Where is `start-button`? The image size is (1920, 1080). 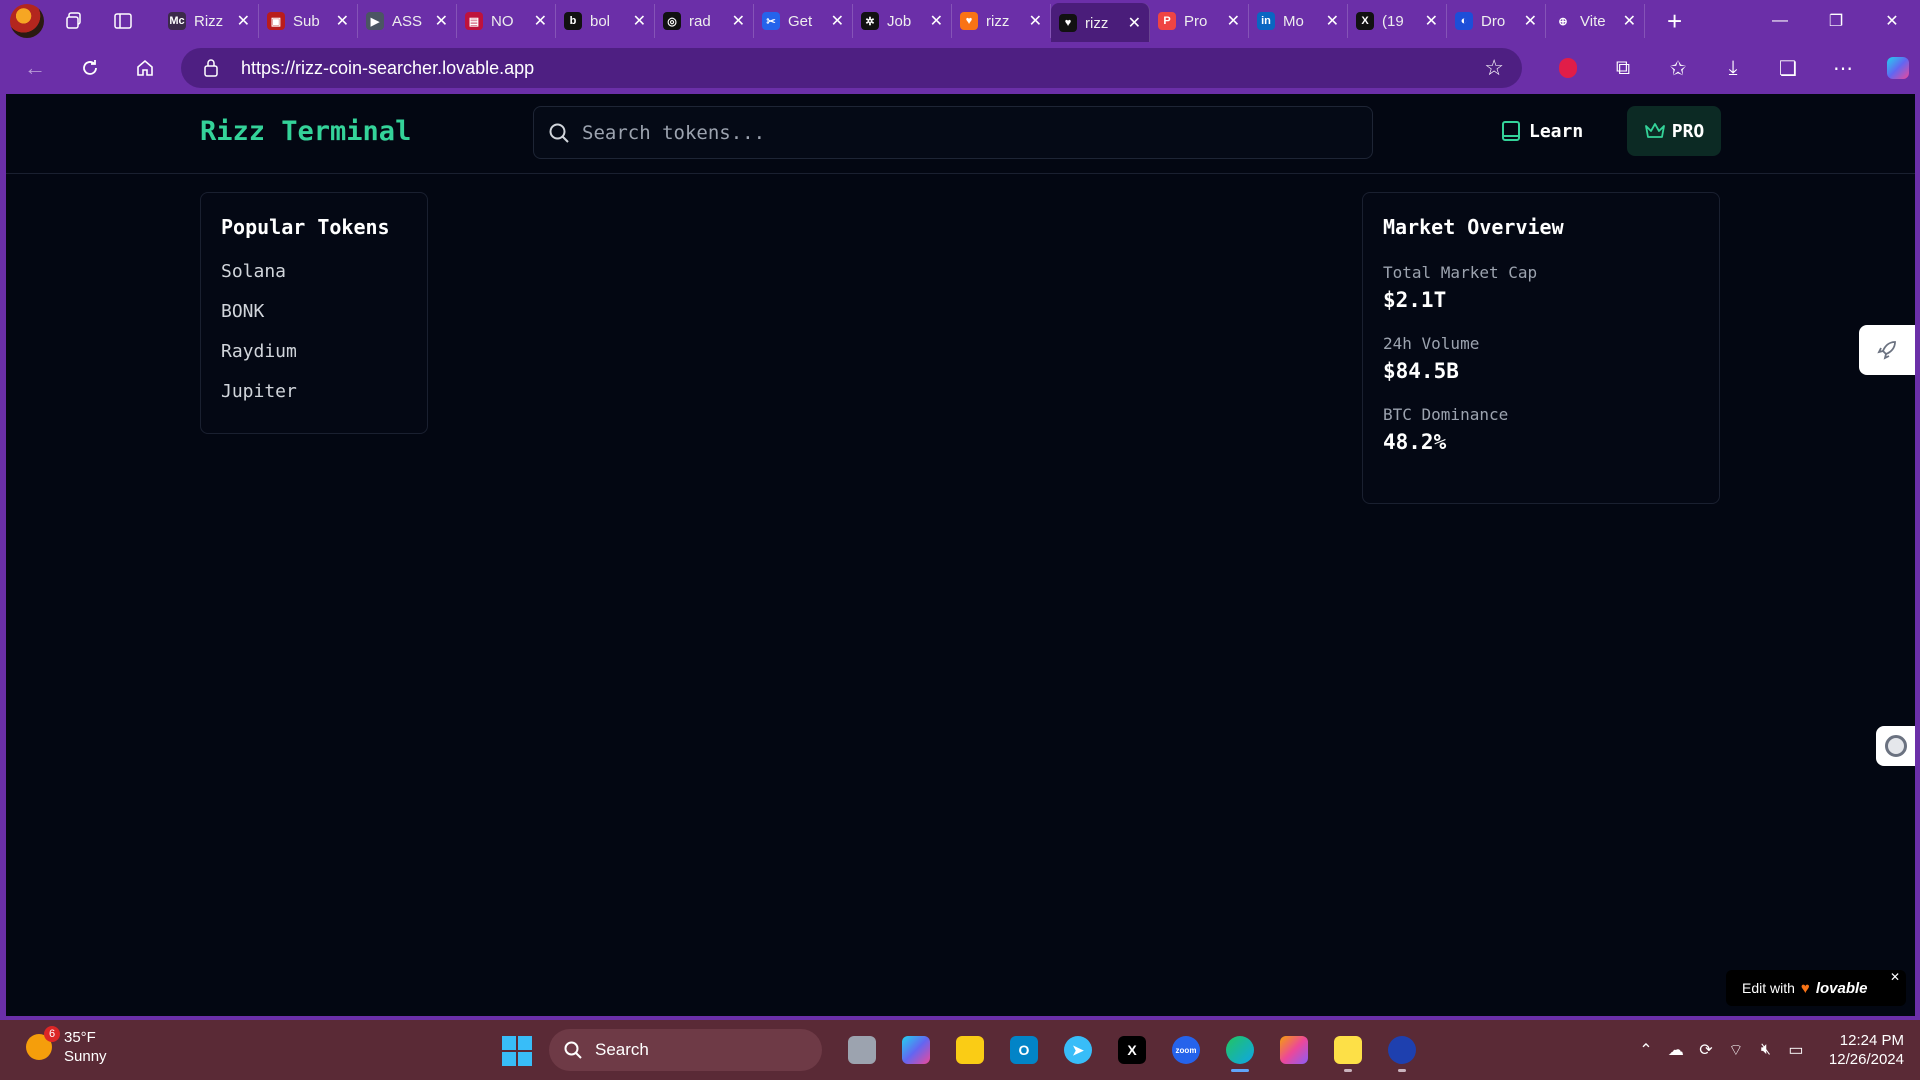
start-button is located at coordinates (517, 1051).